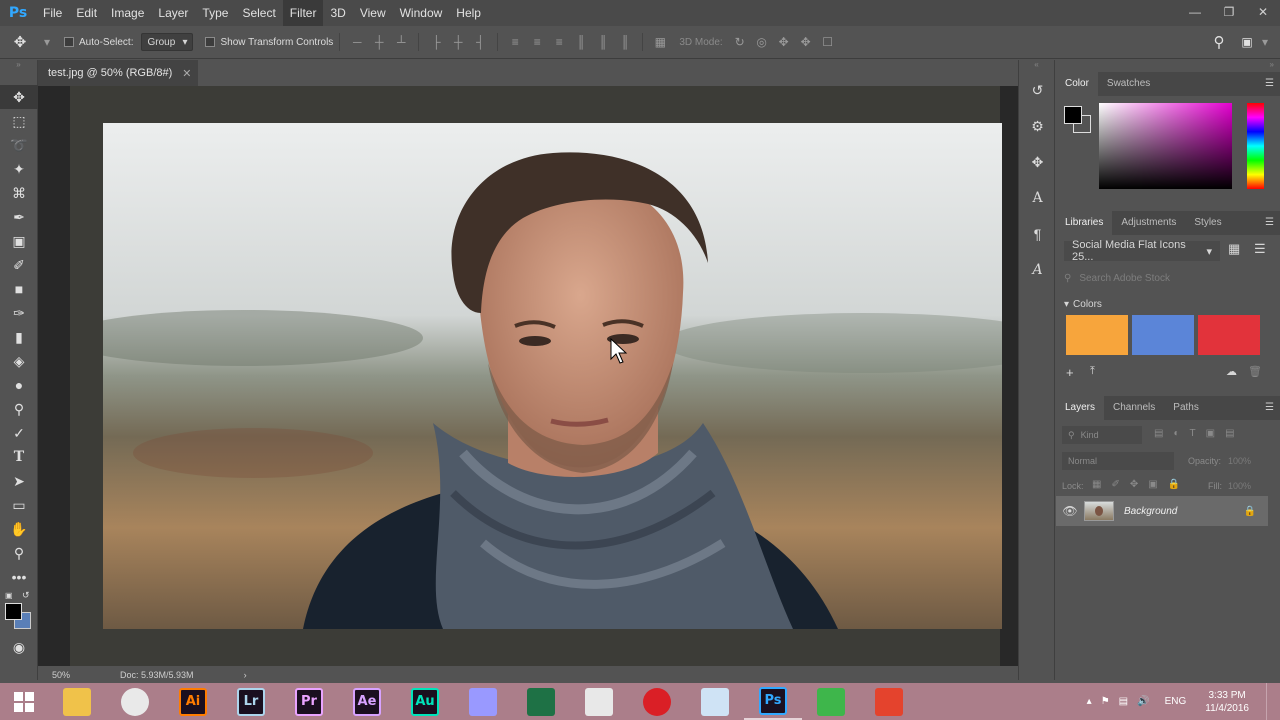  What do you see at coordinates (1229, 12) in the screenshot?
I see `restore-icon: ❐` at bounding box center [1229, 12].